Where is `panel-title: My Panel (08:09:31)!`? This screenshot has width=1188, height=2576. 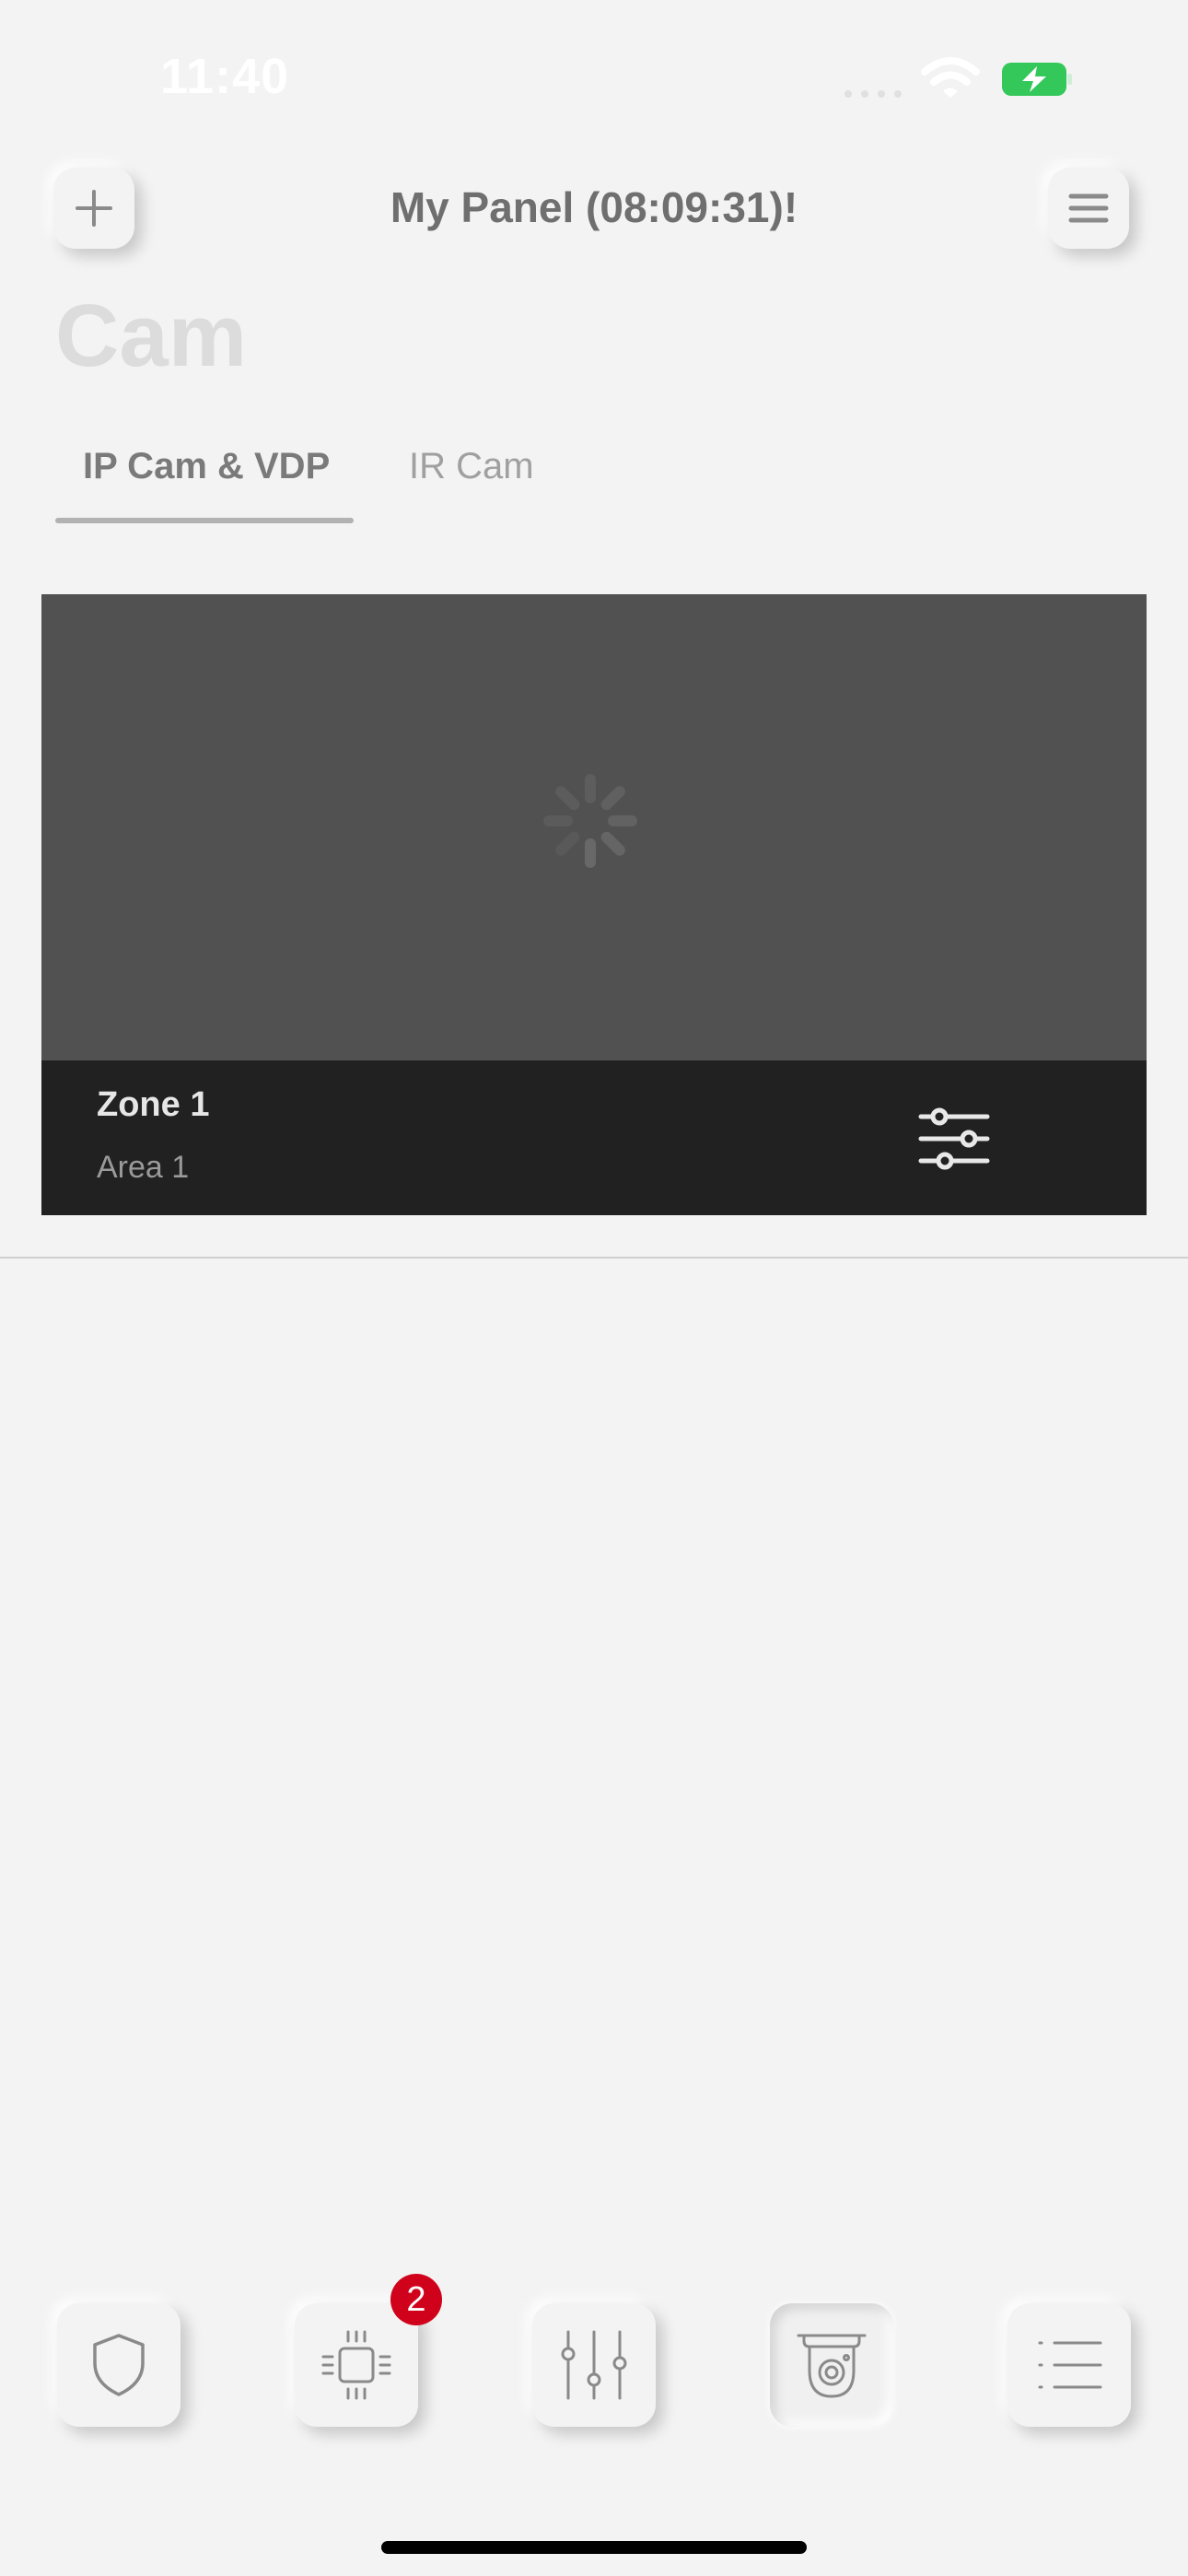
panel-title: My Panel (08:09:31)! is located at coordinates (594, 207).